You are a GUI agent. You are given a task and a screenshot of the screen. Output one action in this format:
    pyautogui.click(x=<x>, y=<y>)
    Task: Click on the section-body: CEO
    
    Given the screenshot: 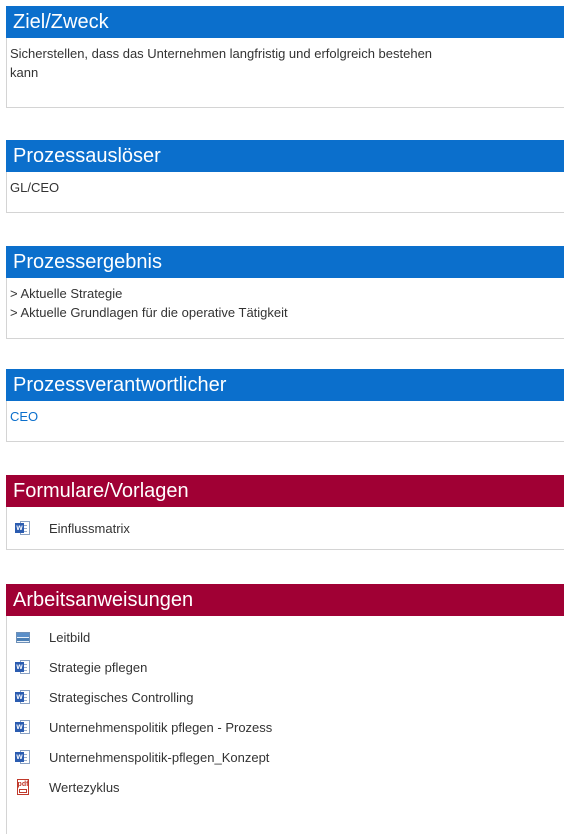 What is the action you would take?
    pyautogui.click(x=285, y=421)
    